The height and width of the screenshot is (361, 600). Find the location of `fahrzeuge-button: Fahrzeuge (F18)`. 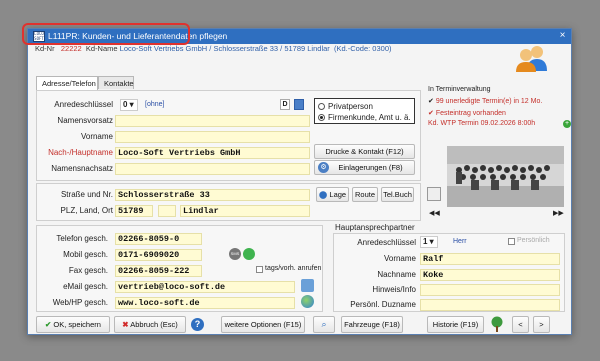

fahrzeuge-button: Fahrzeuge (F18) is located at coordinates (372, 324).